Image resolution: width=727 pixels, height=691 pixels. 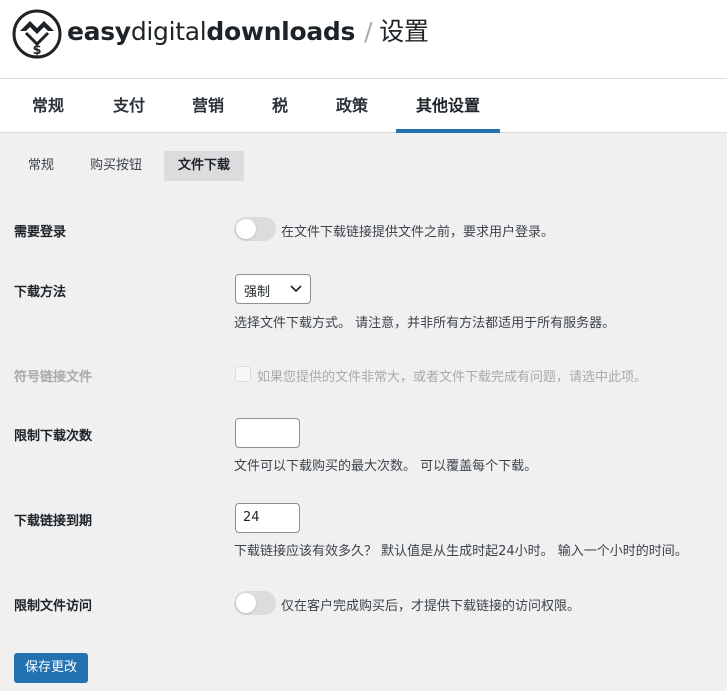 I want to click on download-method-description: 选择文件下载方式。 请注意，并非所有方法都适用于所有服务器。, so click(x=425, y=323).